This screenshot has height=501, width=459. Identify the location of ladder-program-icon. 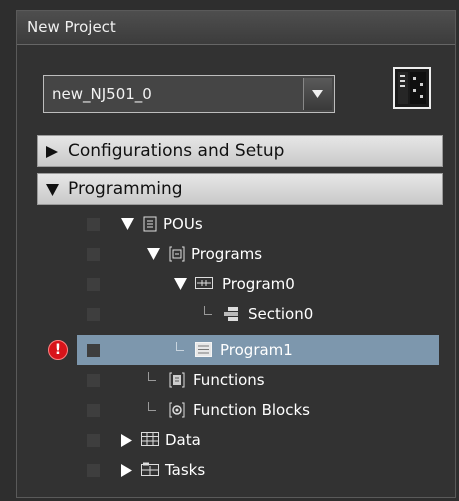
(204, 283).